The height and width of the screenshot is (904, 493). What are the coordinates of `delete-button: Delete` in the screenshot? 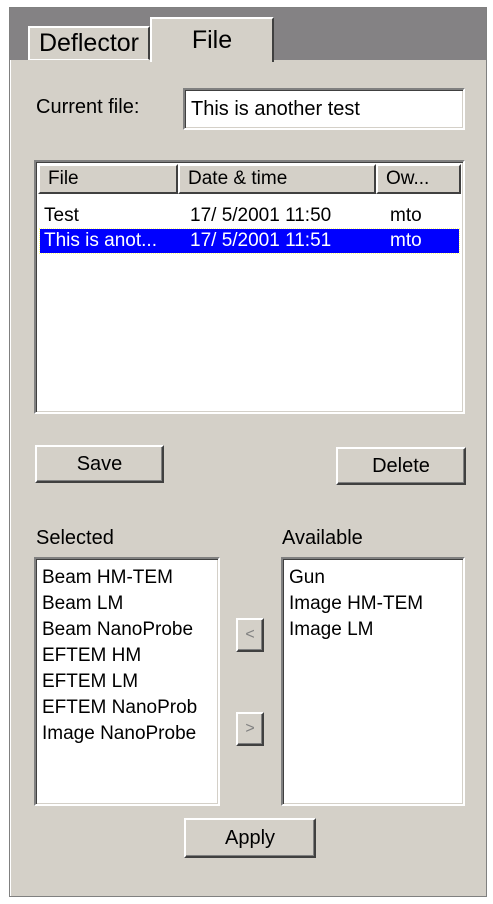 It's located at (401, 466).